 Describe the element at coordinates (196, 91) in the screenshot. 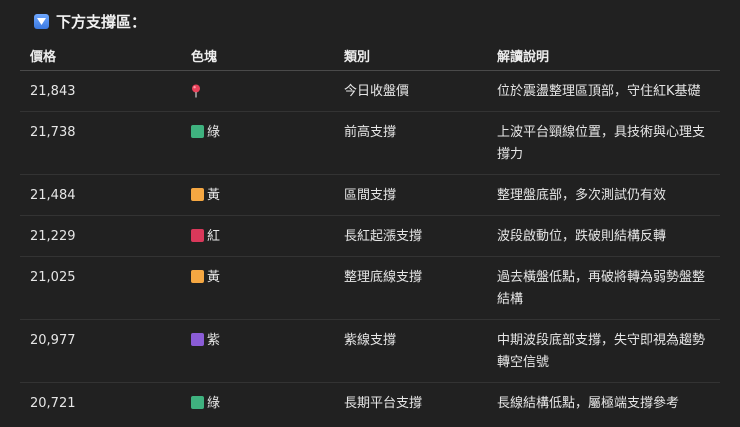

I see `round-pushpin-icon` at that location.